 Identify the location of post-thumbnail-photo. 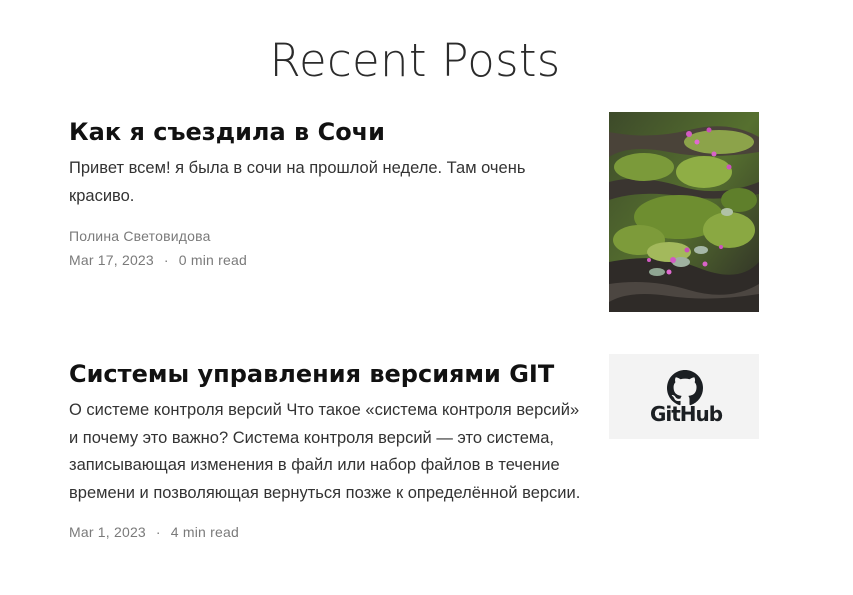
(684, 212).